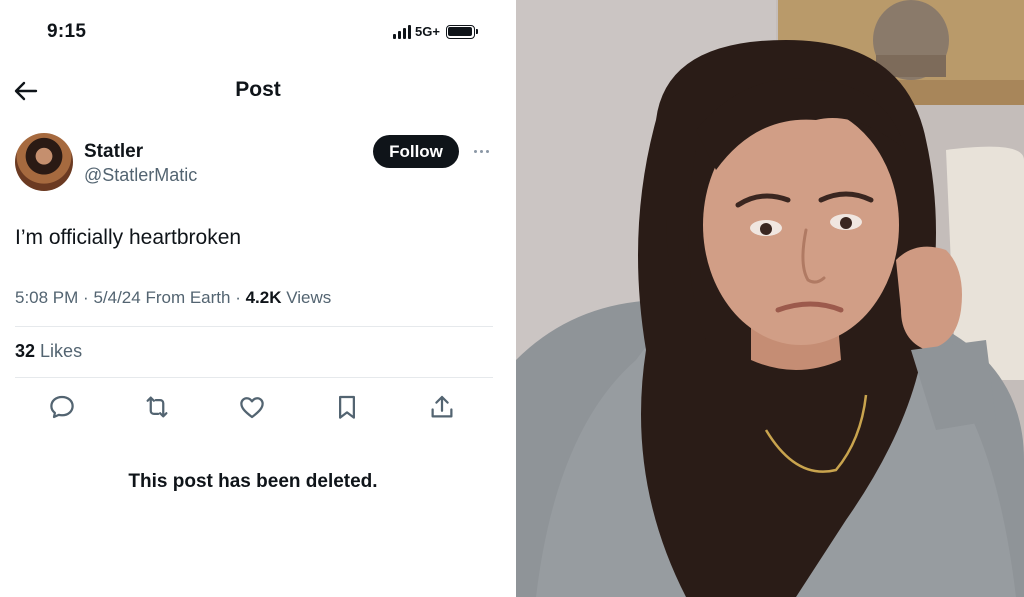 This screenshot has width=1024, height=597. I want to click on post-source: From Earth, so click(188, 297).